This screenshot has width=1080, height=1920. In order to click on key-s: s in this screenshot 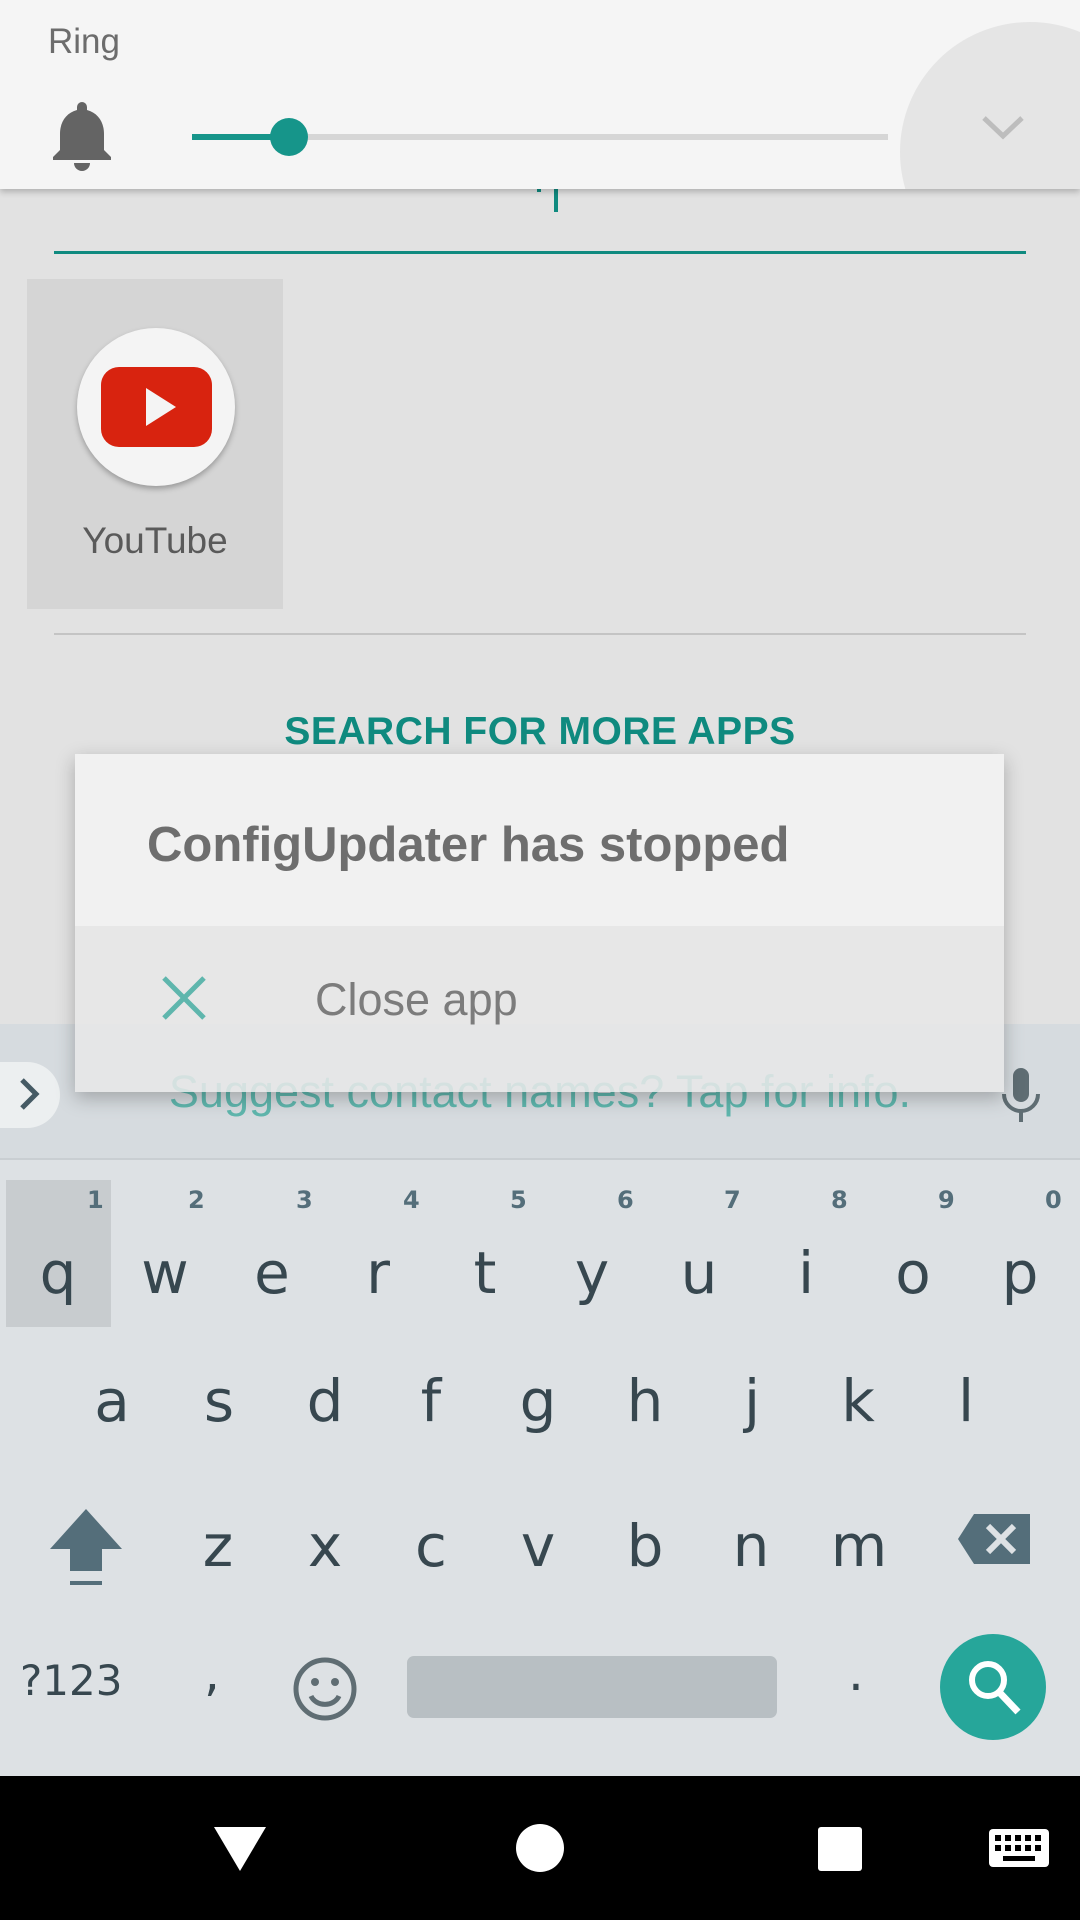, I will do `click(219, 1416)`.